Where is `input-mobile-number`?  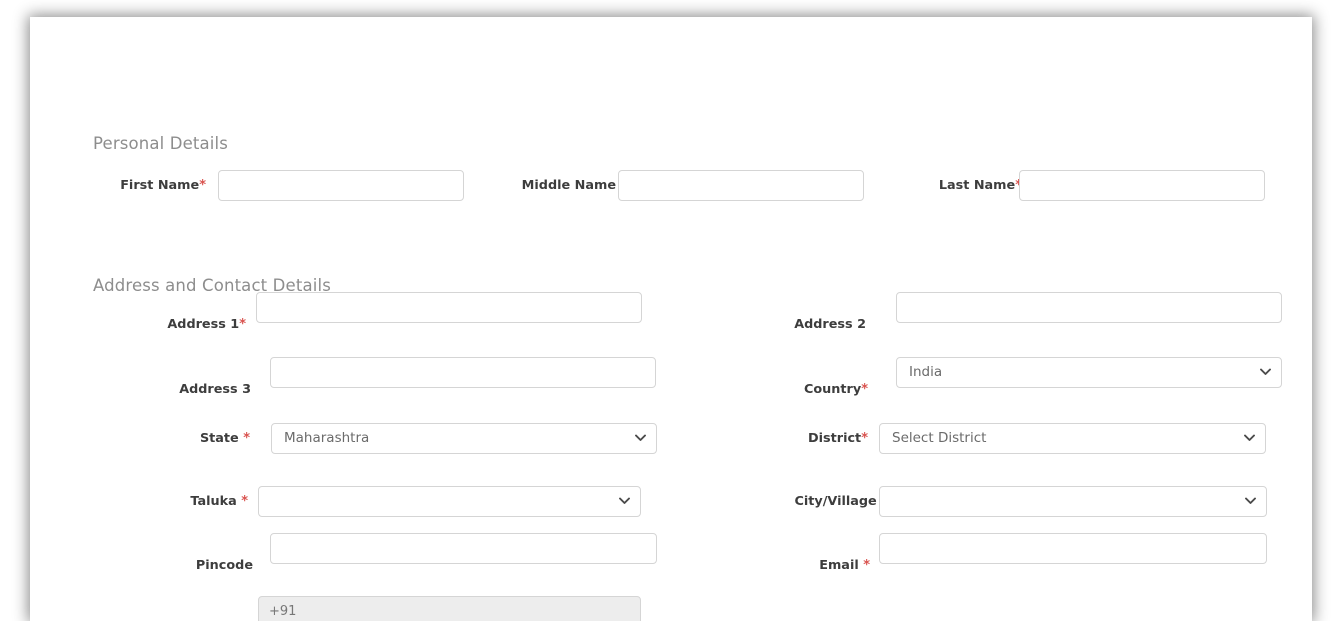 input-mobile-number is located at coordinates (449, 608).